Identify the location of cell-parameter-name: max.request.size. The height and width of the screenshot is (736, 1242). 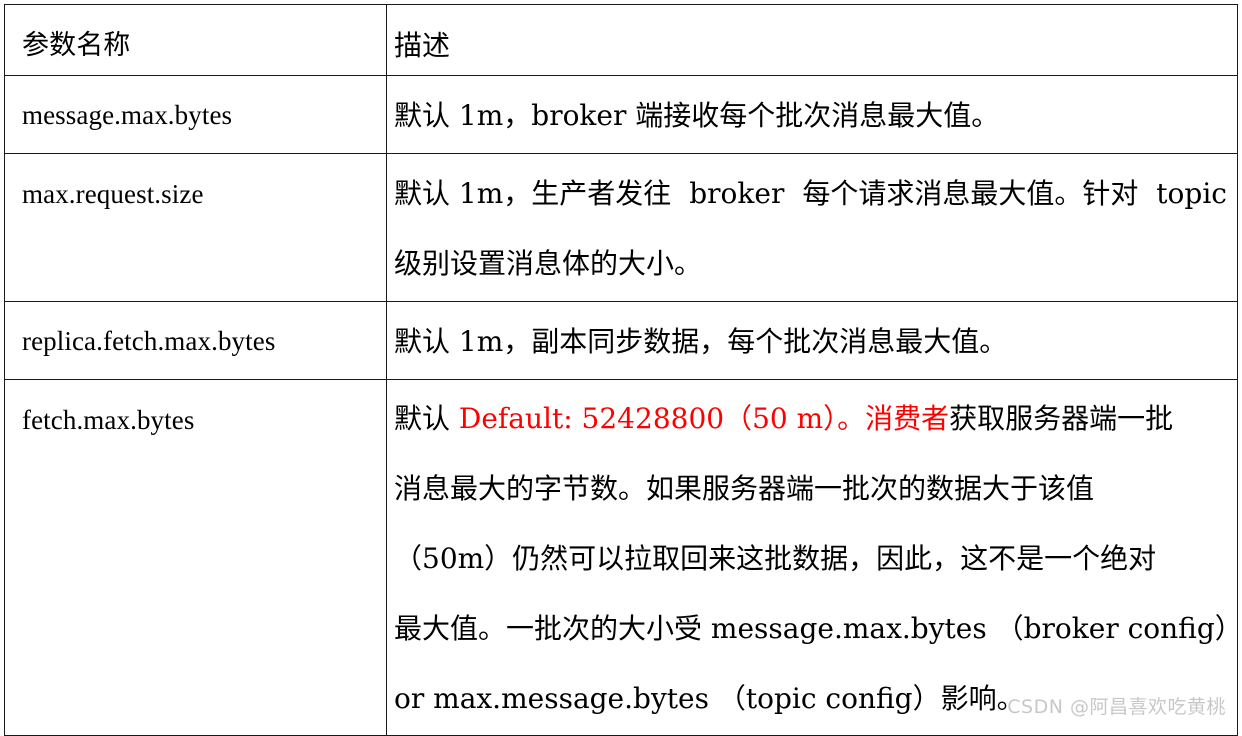
(195, 227).